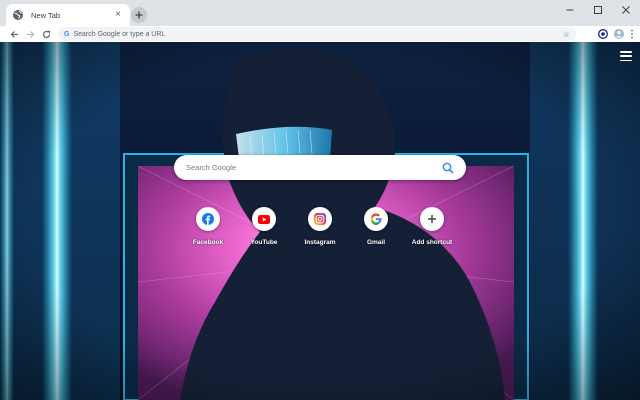 This screenshot has height=400, width=640. What do you see at coordinates (566, 34) in the screenshot?
I see `bookmark-star-icon: ☆` at bounding box center [566, 34].